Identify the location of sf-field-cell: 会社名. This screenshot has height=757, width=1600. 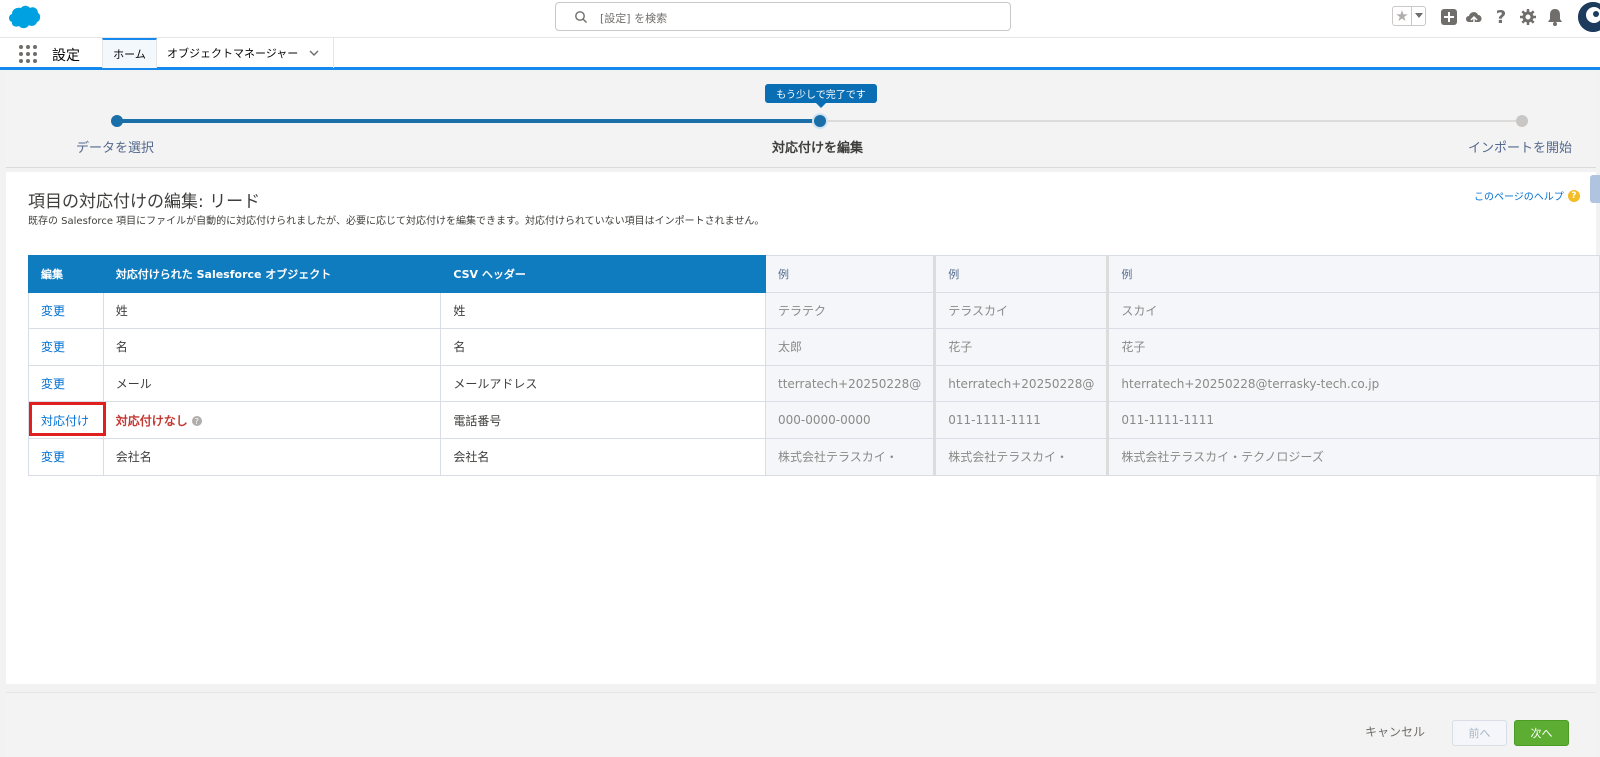
(272, 456).